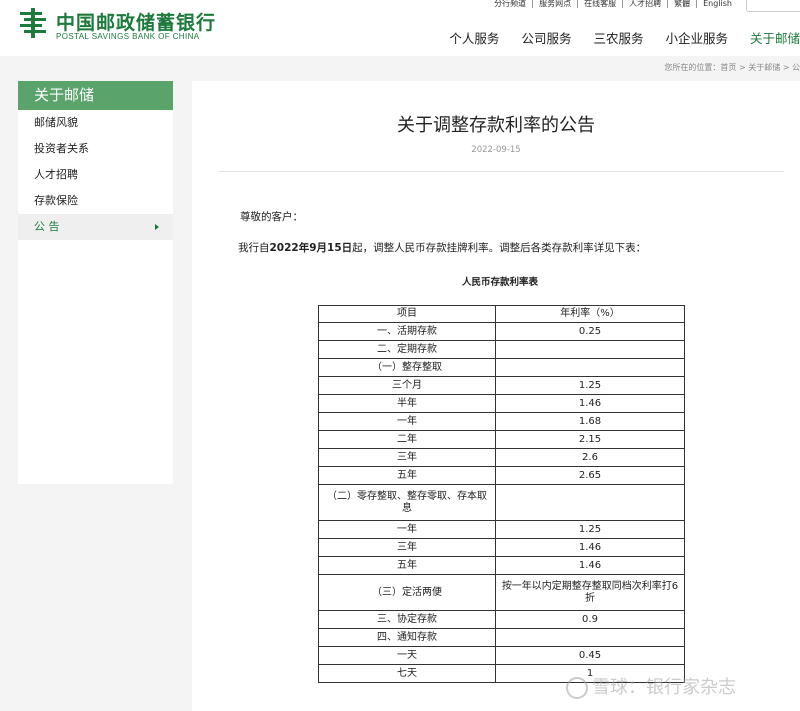 The height and width of the screenshot is (711, 800). What do you see at coordinates (56, 174) in the screenshot?
I see `sidebar-item-label: 人才招聘` at bounding box center [56, 174].